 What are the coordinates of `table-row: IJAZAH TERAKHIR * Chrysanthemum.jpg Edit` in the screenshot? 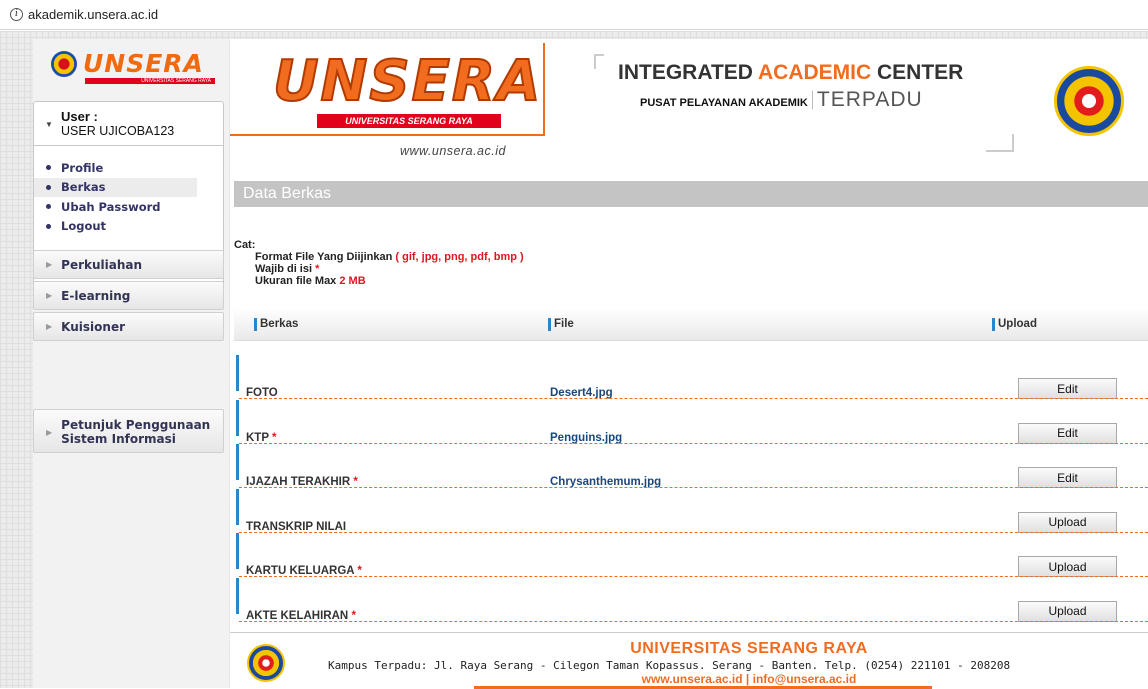 It's located at (691, 467).